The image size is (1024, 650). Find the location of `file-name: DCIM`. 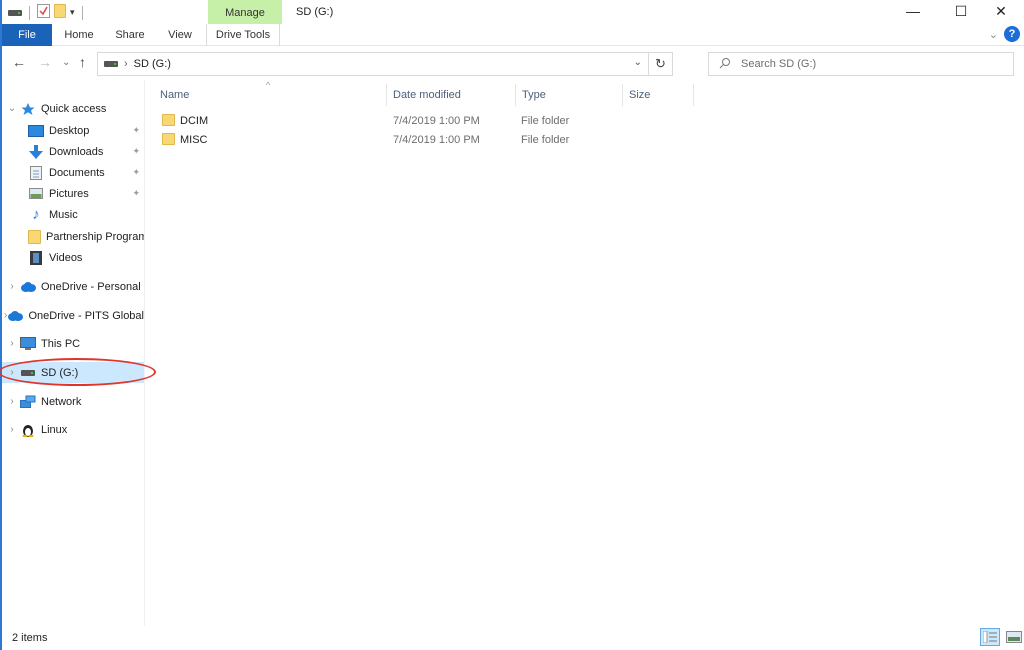

file-name: DCIM is located at coordinates (194, 120).